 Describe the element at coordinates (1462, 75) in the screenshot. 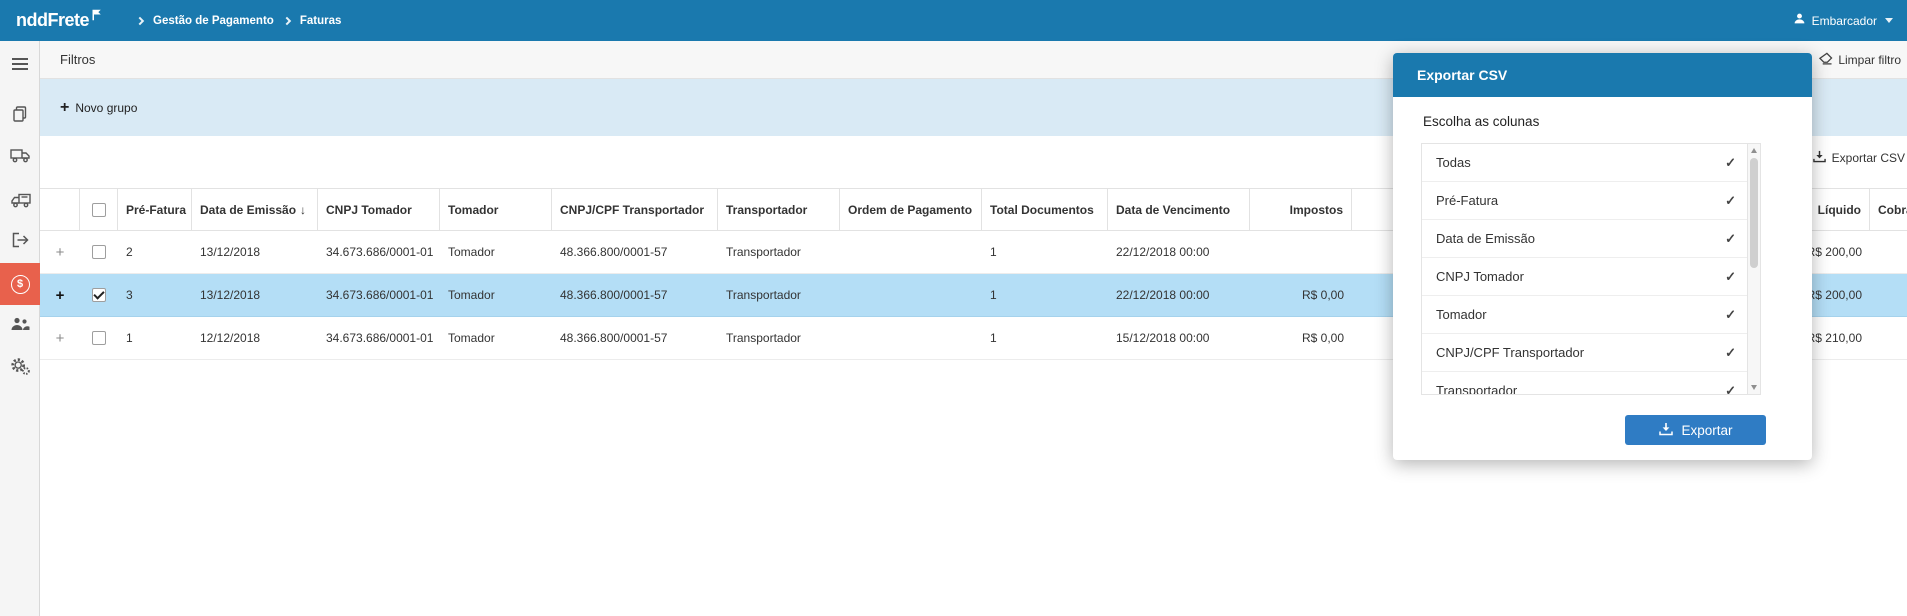

I see `modal-title: Exportar CSV` at that location.